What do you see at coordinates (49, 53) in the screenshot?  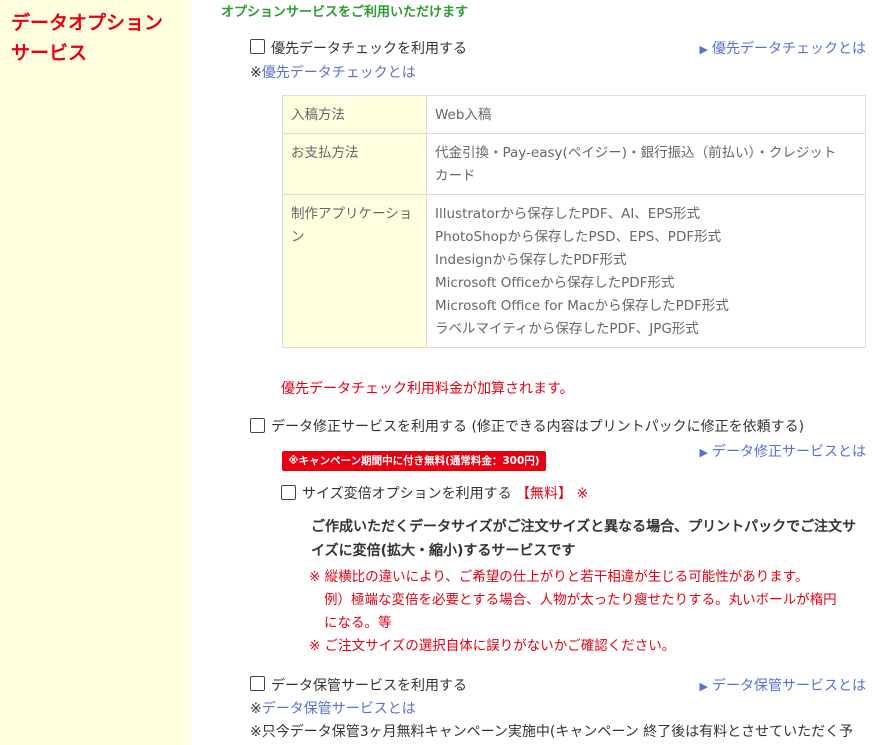 I see `section-title-line2: サービス` at bounding box center [49, 53].